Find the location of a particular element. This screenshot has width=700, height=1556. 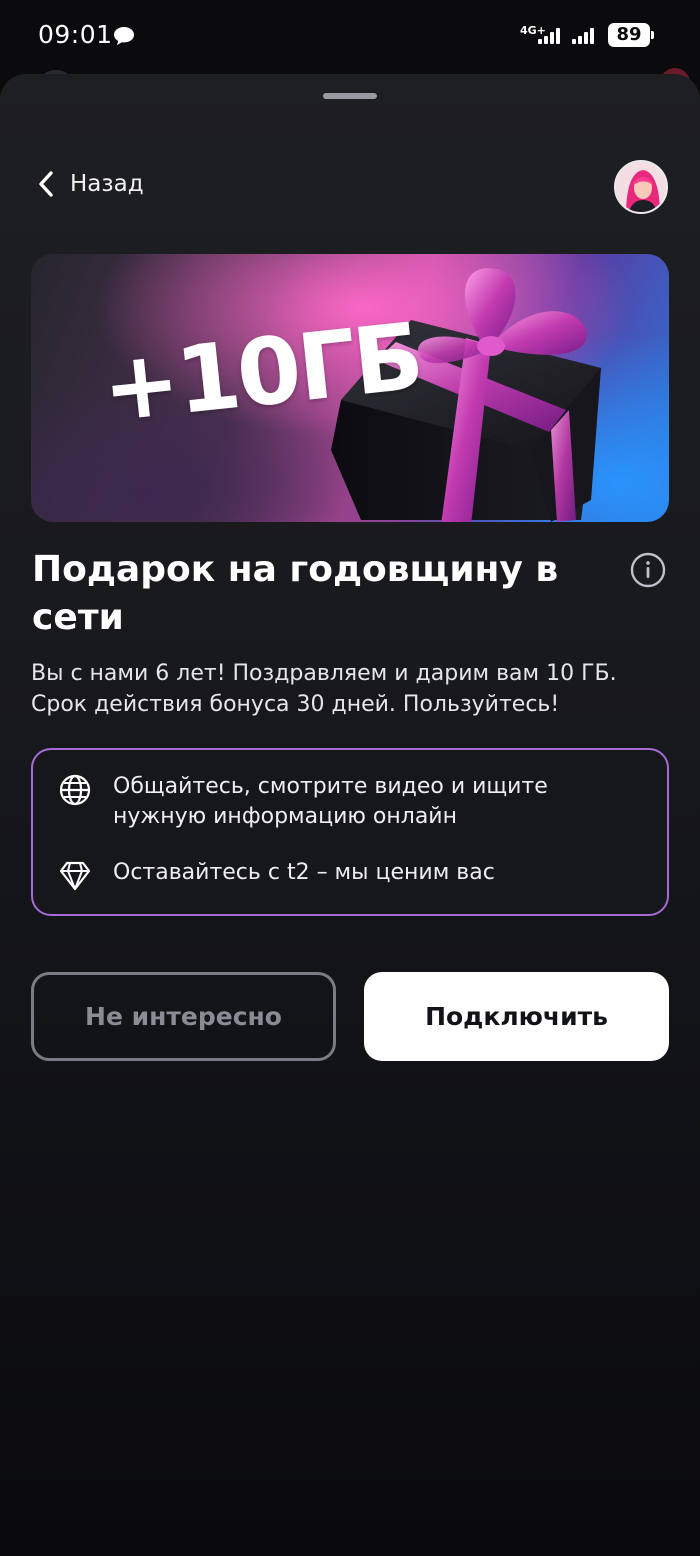

connect-button: Подключить is located at coordinates (516, 1016).